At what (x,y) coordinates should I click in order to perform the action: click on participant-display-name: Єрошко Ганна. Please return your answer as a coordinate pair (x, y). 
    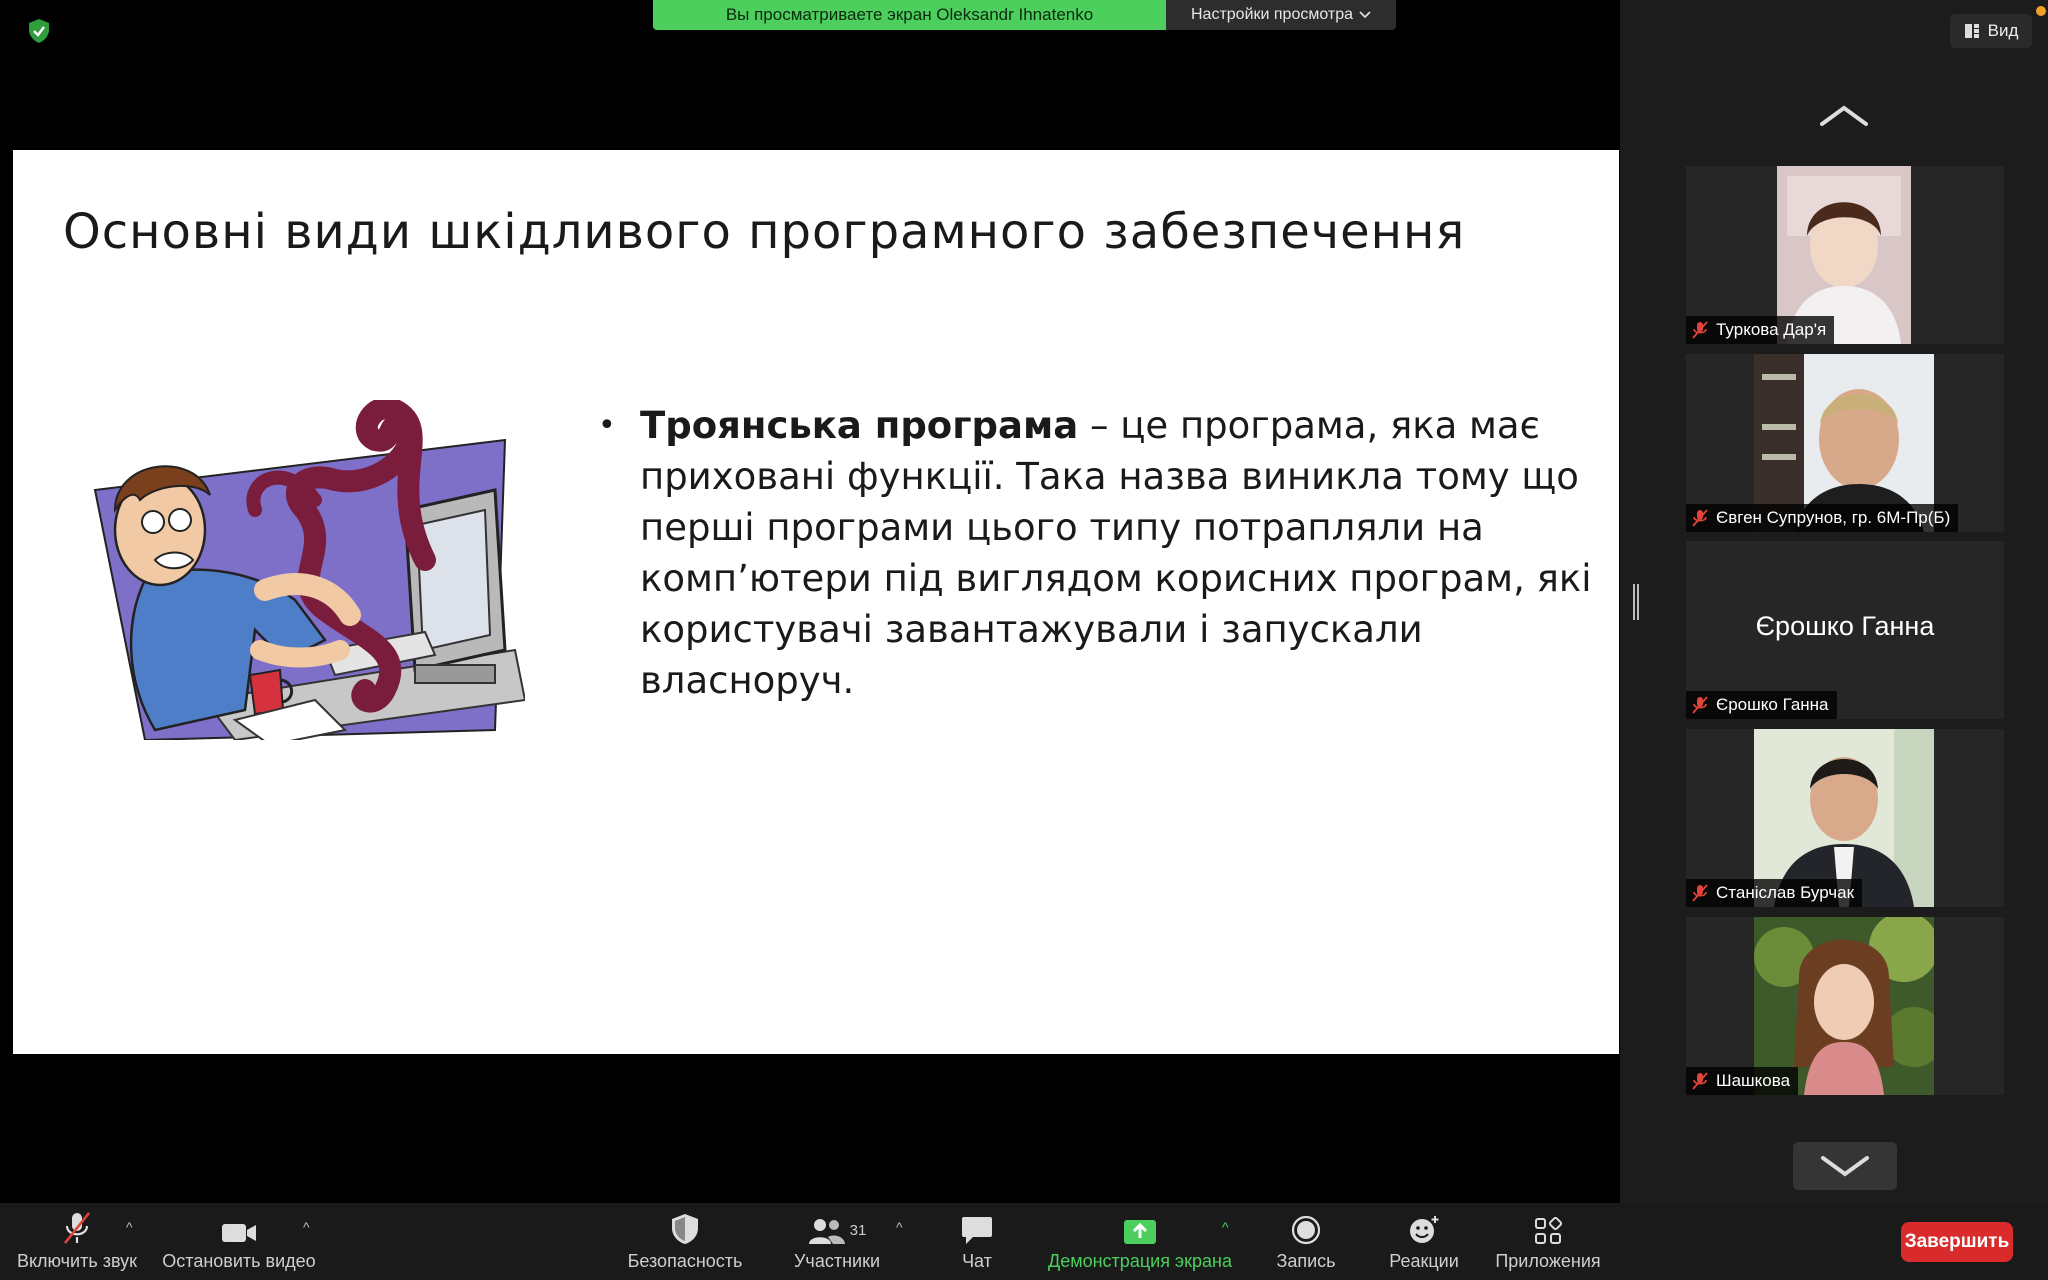
    Looking at the image, I should click on (1845, 626).